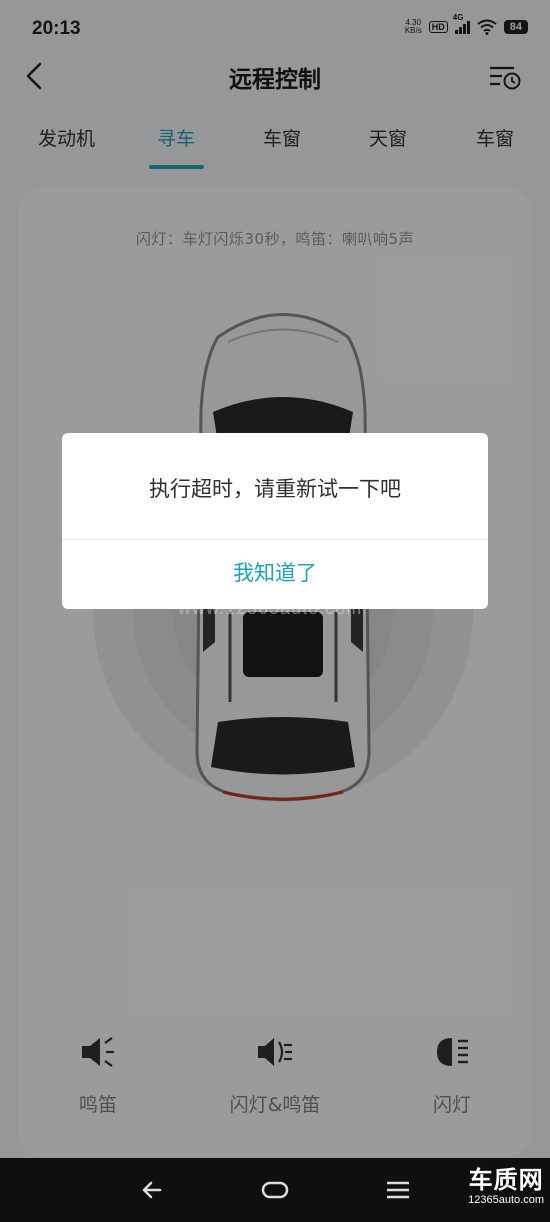  I want to click on system-menu-icon, so click(398, 1190).